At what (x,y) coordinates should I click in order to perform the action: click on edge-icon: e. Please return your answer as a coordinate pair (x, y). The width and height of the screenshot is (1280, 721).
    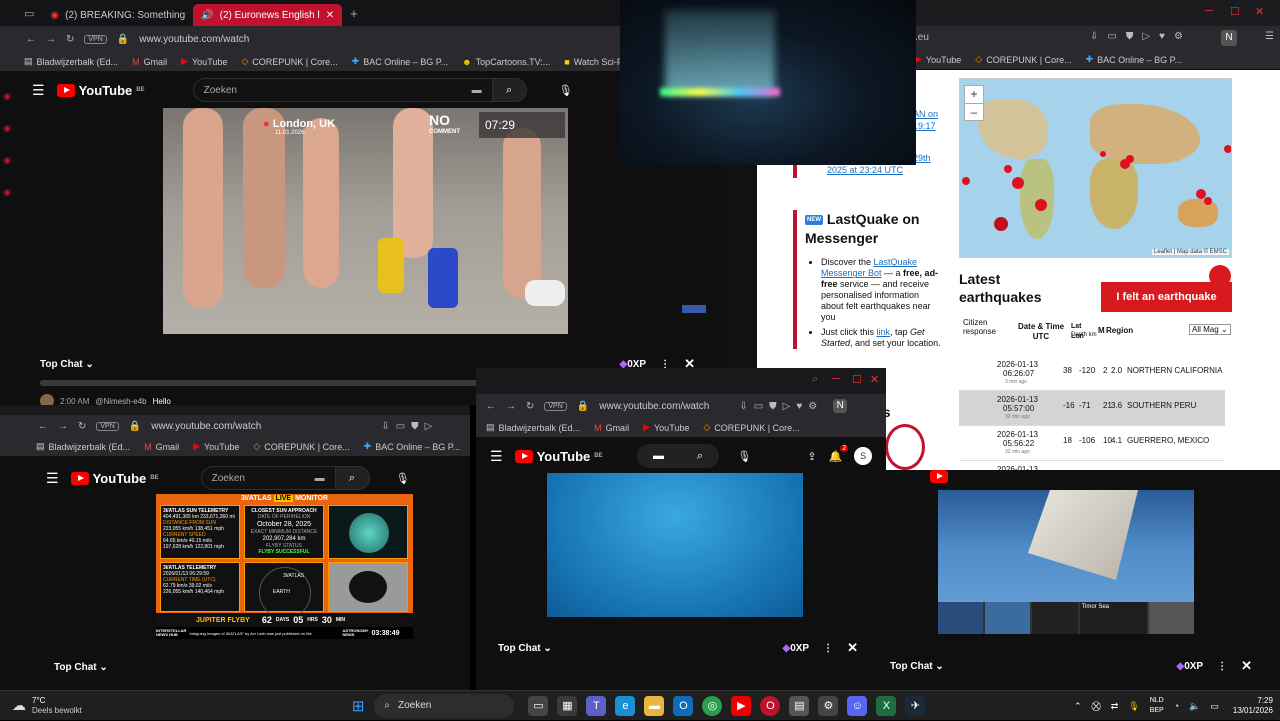
    Looking at the image, I should click on (625, 705).